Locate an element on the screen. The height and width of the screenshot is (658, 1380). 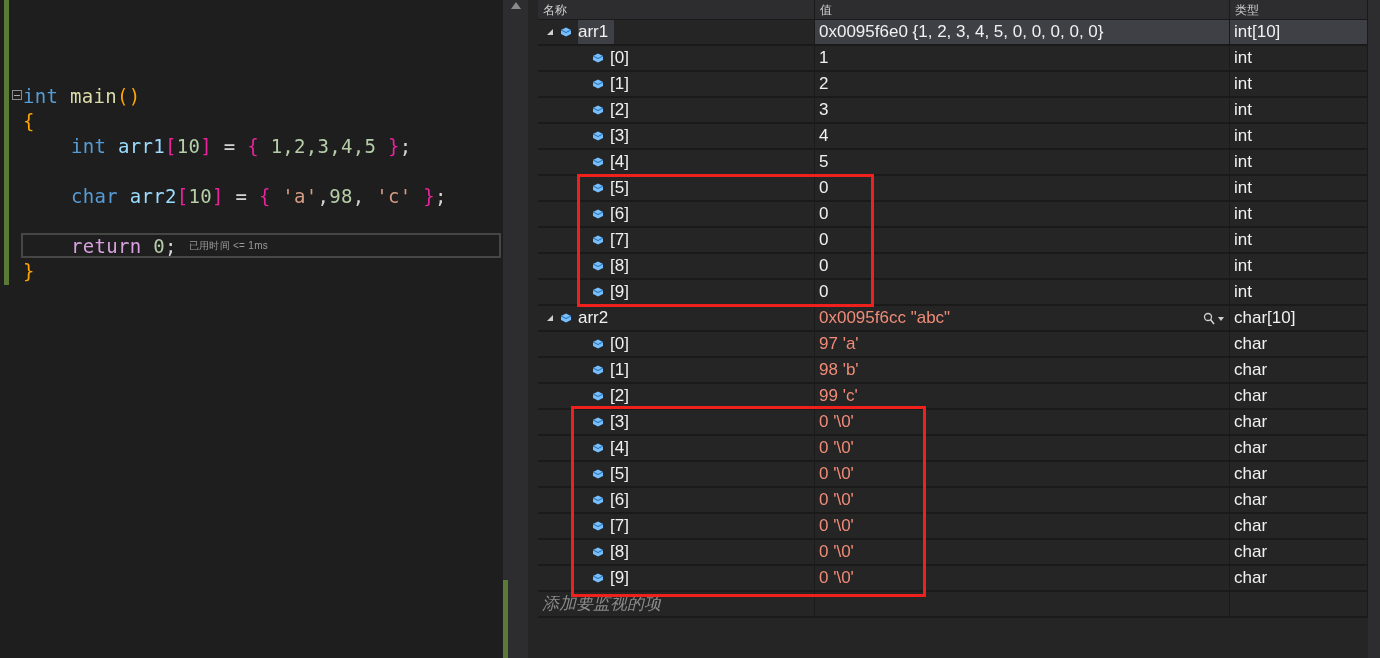
value-cell: 97 'a' is located at coordinates (1022, 345).